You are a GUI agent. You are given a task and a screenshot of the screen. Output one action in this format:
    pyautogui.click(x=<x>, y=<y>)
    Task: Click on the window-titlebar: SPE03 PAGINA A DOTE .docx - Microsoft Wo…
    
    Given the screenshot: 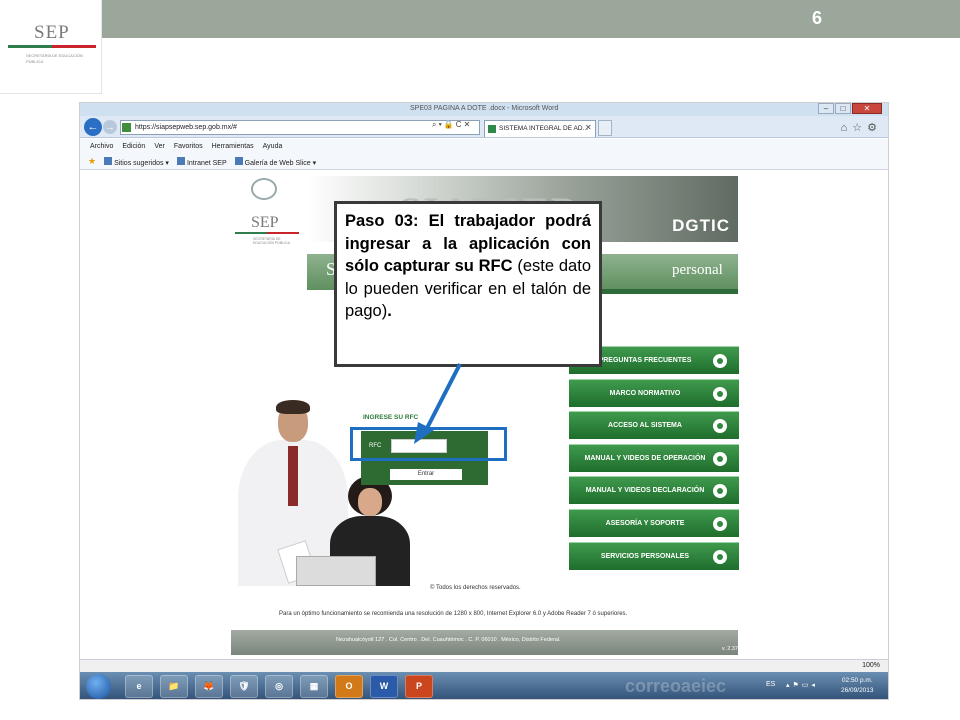 What is the action you would take?
    pyautogui.click(x=484, y=109)
    